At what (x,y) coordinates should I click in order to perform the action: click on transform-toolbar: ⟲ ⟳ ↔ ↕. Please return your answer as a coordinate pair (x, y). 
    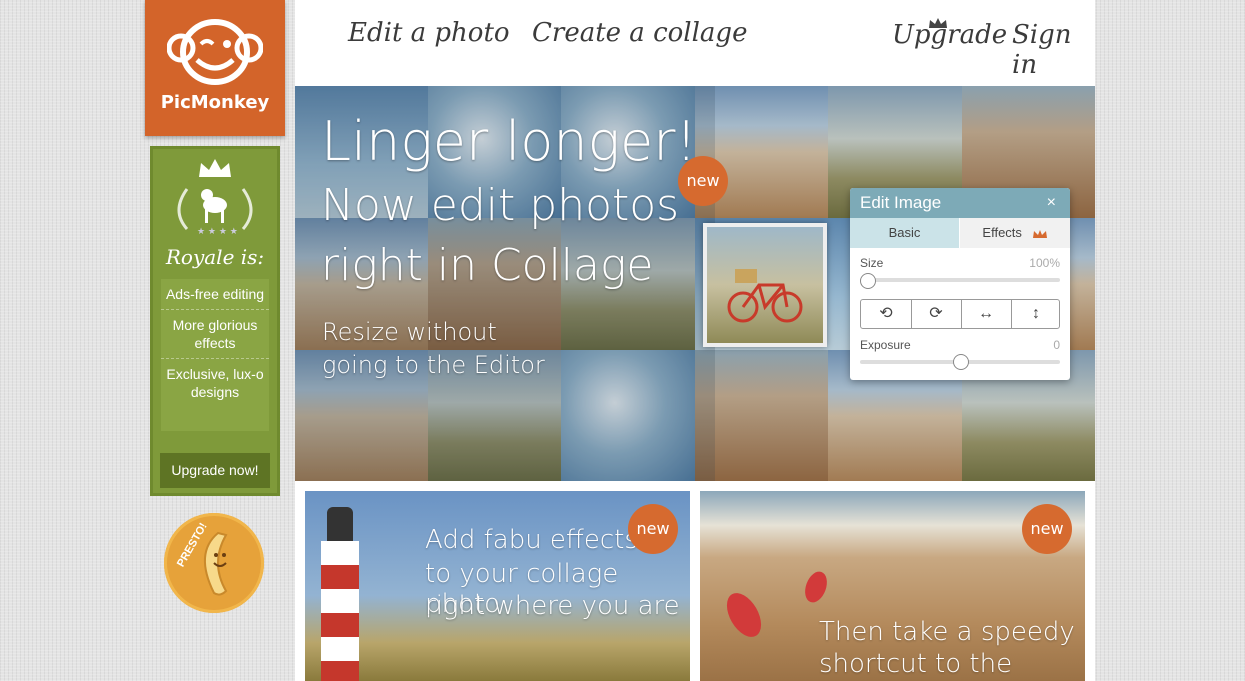
    Looking at the image, I should click on (960, 314).